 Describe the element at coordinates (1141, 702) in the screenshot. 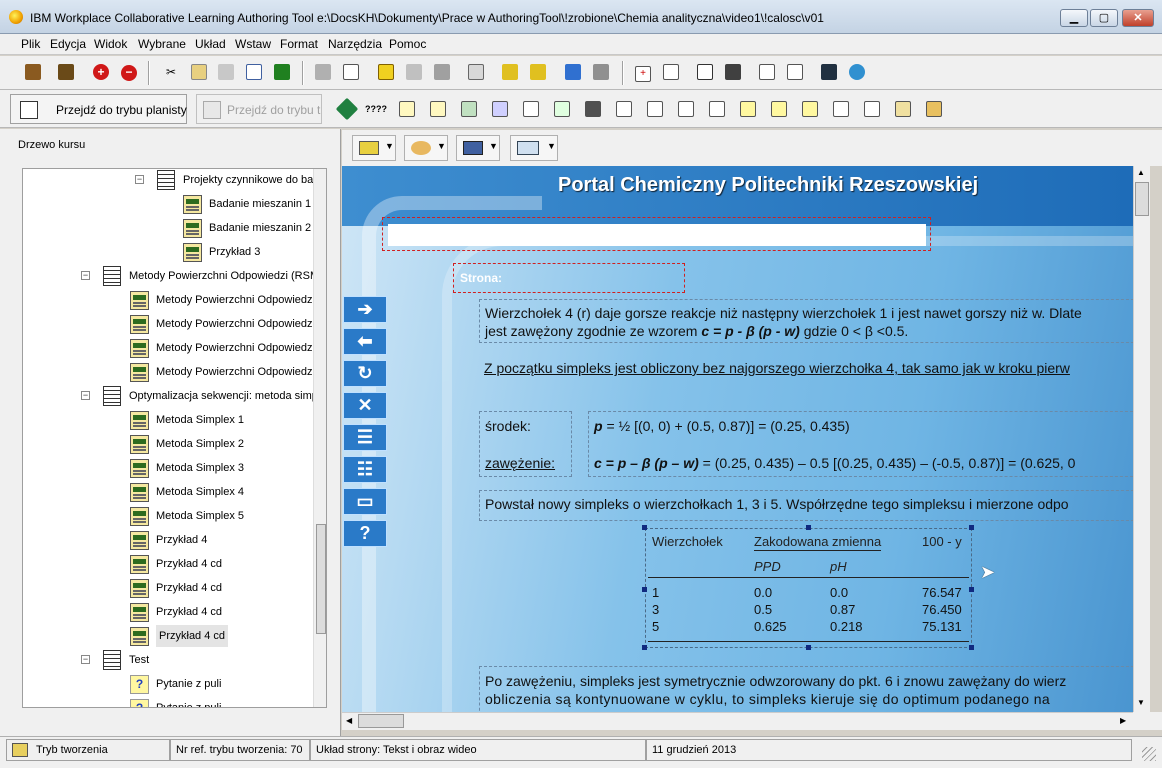

I see `scroll-down-icon: ▼` at that location.